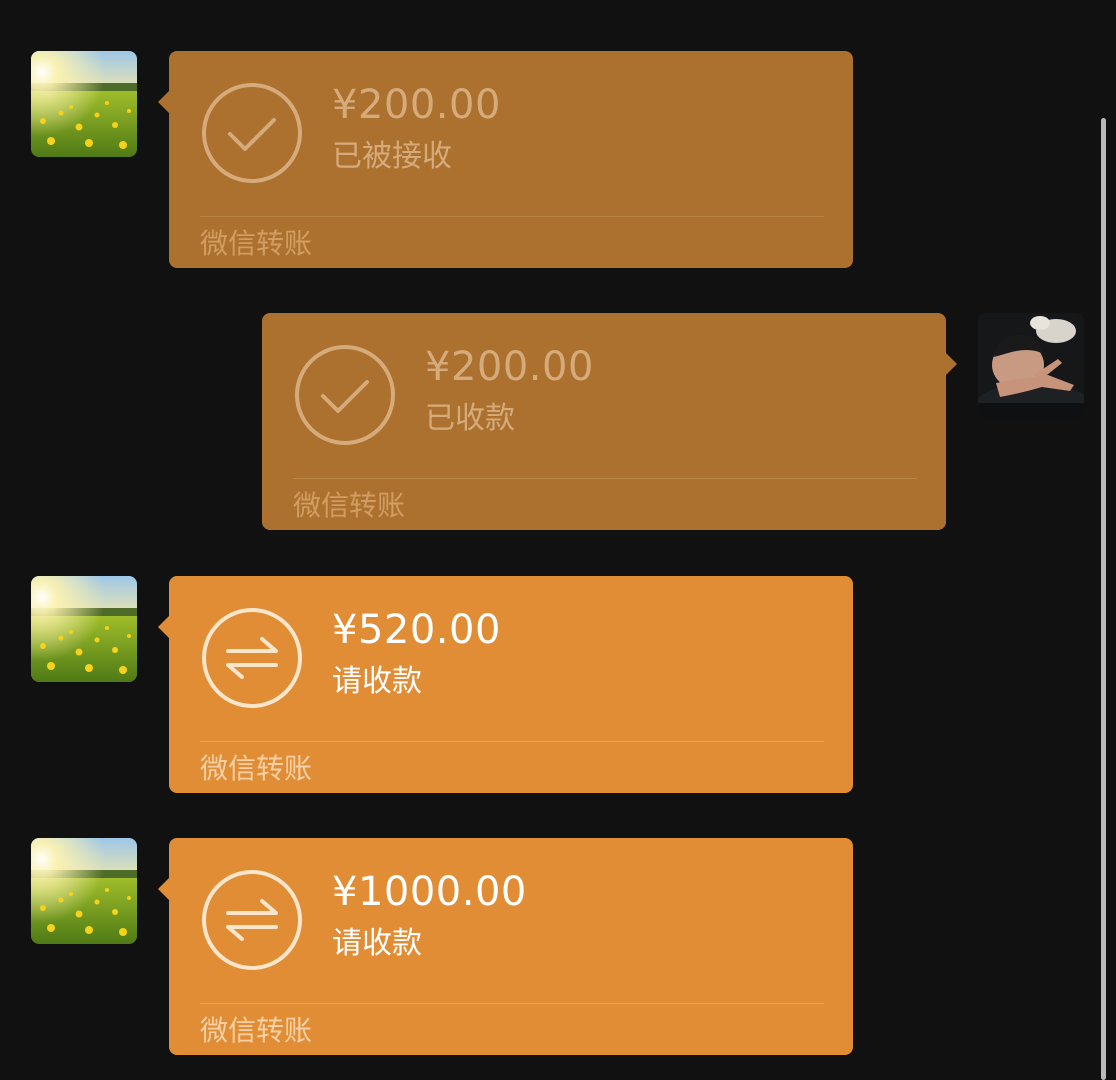 This screenshot has height=1080, width=1116. Describe the element at coordinates (429, 892) in the screenshot. I see `transfer-amount: ¥1000.00` at that location.